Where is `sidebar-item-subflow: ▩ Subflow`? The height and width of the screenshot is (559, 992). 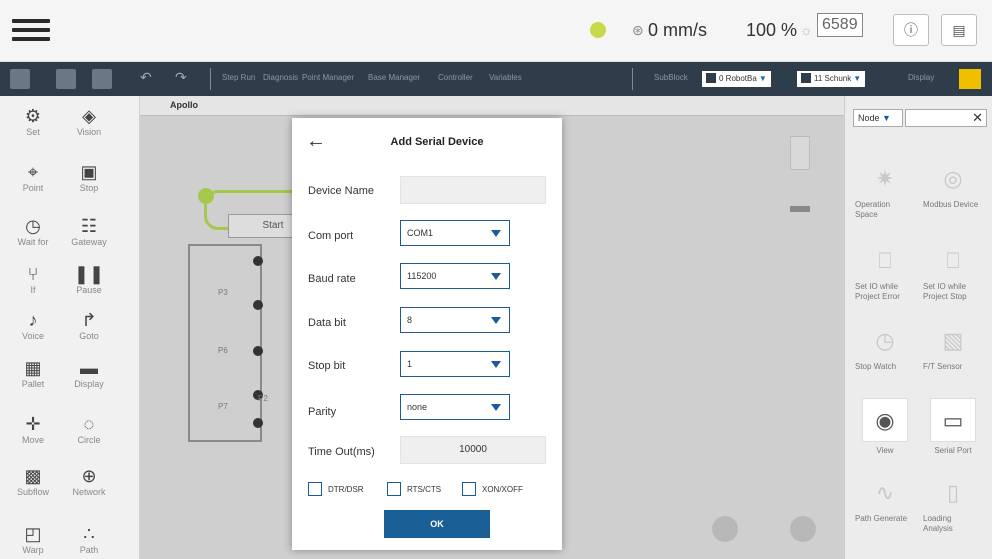 sidebar-item-subflow: ▩ Subflow is located at coordinates (33, 481).